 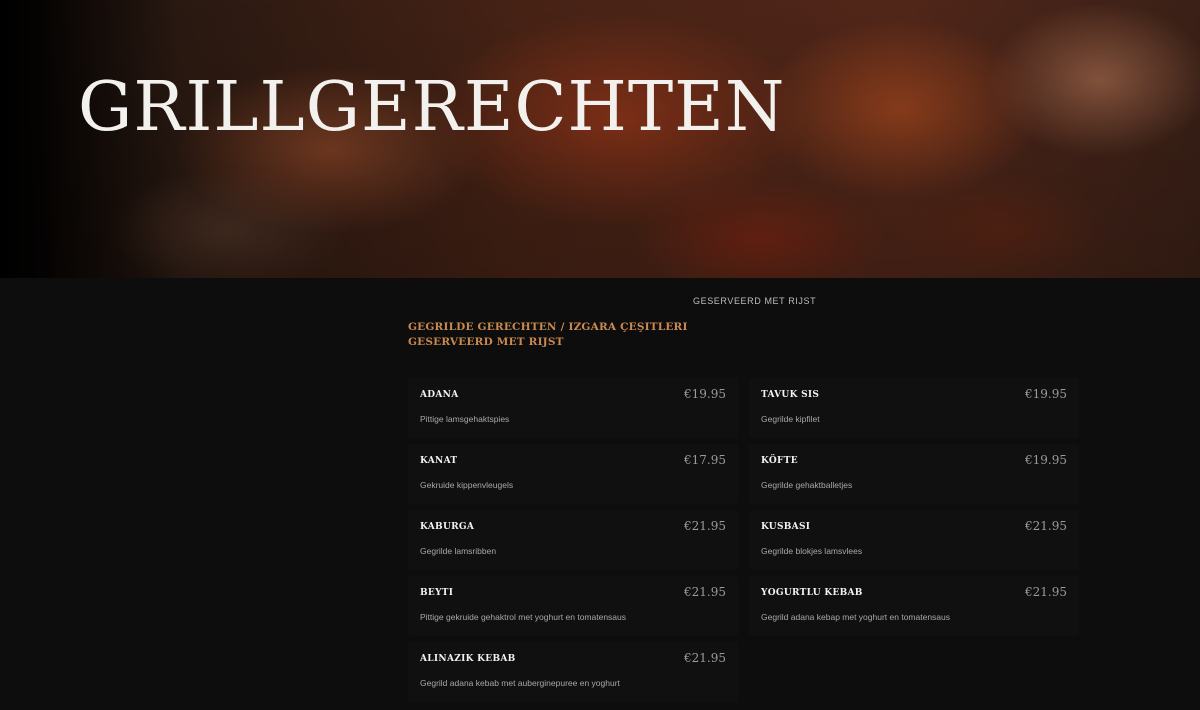 What do you see at coordinates (432, 107) in the screenshot?
I see `page-title: GRILLGERECHTEN` at bounding box center [432, 107].